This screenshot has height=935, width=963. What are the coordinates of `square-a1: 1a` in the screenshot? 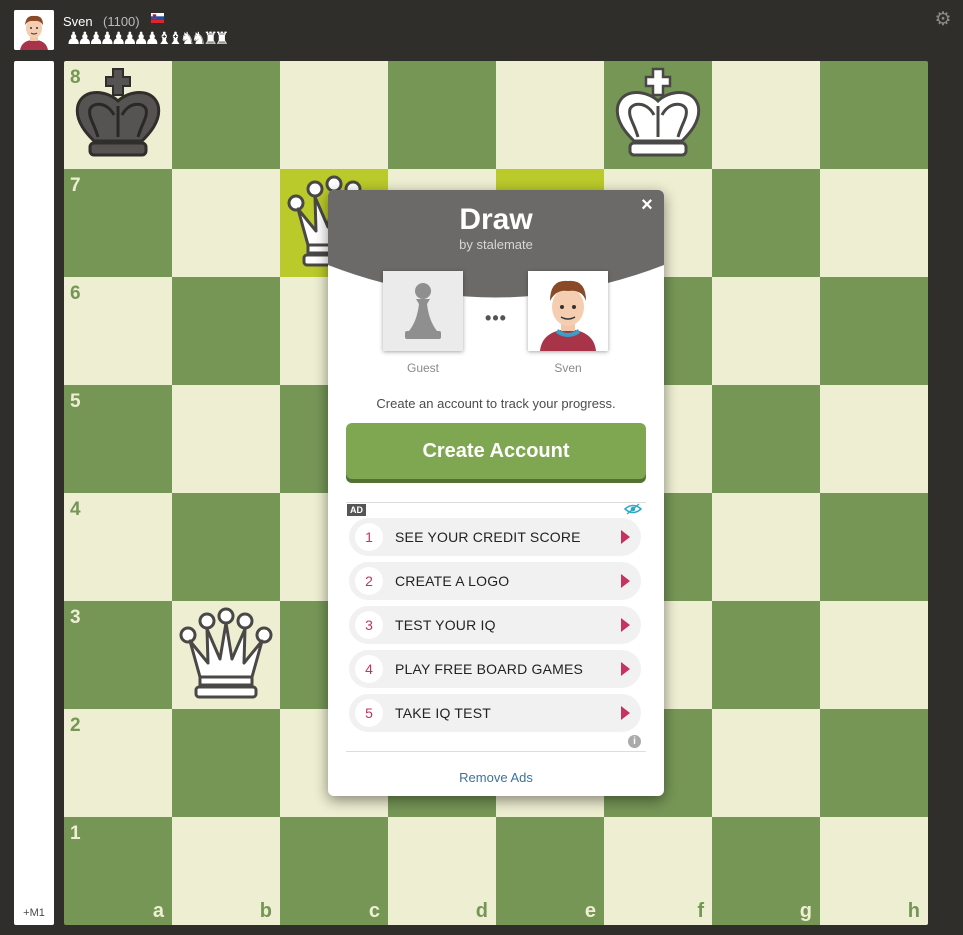 It's located at (118, 871).